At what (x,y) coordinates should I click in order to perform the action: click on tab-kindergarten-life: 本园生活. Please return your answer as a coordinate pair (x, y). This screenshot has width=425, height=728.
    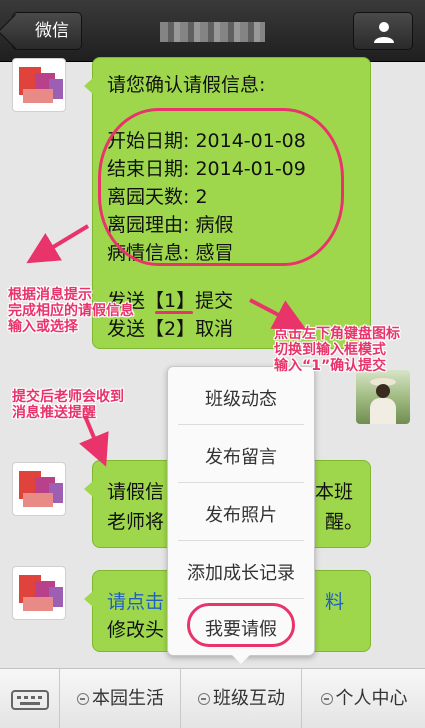
    Looking at the image, I should click on (121, 698).